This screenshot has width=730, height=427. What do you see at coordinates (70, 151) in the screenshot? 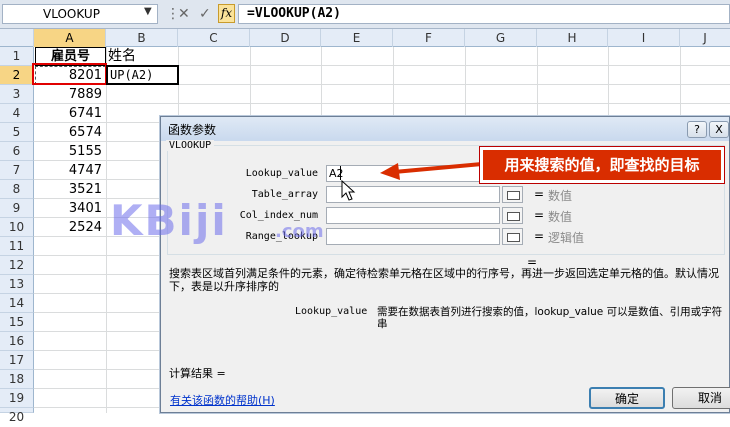
I see `cell-a6: 5155` at bounding box center [70, 151].